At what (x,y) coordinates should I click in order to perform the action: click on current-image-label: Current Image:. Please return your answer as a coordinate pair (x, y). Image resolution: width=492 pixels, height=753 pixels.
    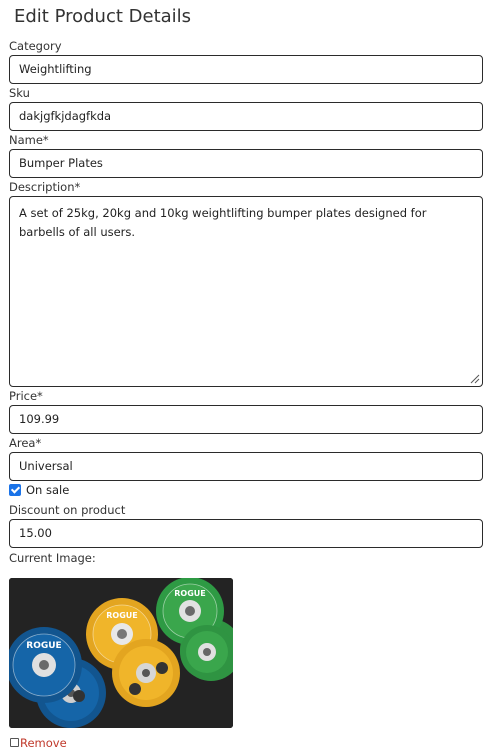
    Looking at the image, I should click on (52, 558).